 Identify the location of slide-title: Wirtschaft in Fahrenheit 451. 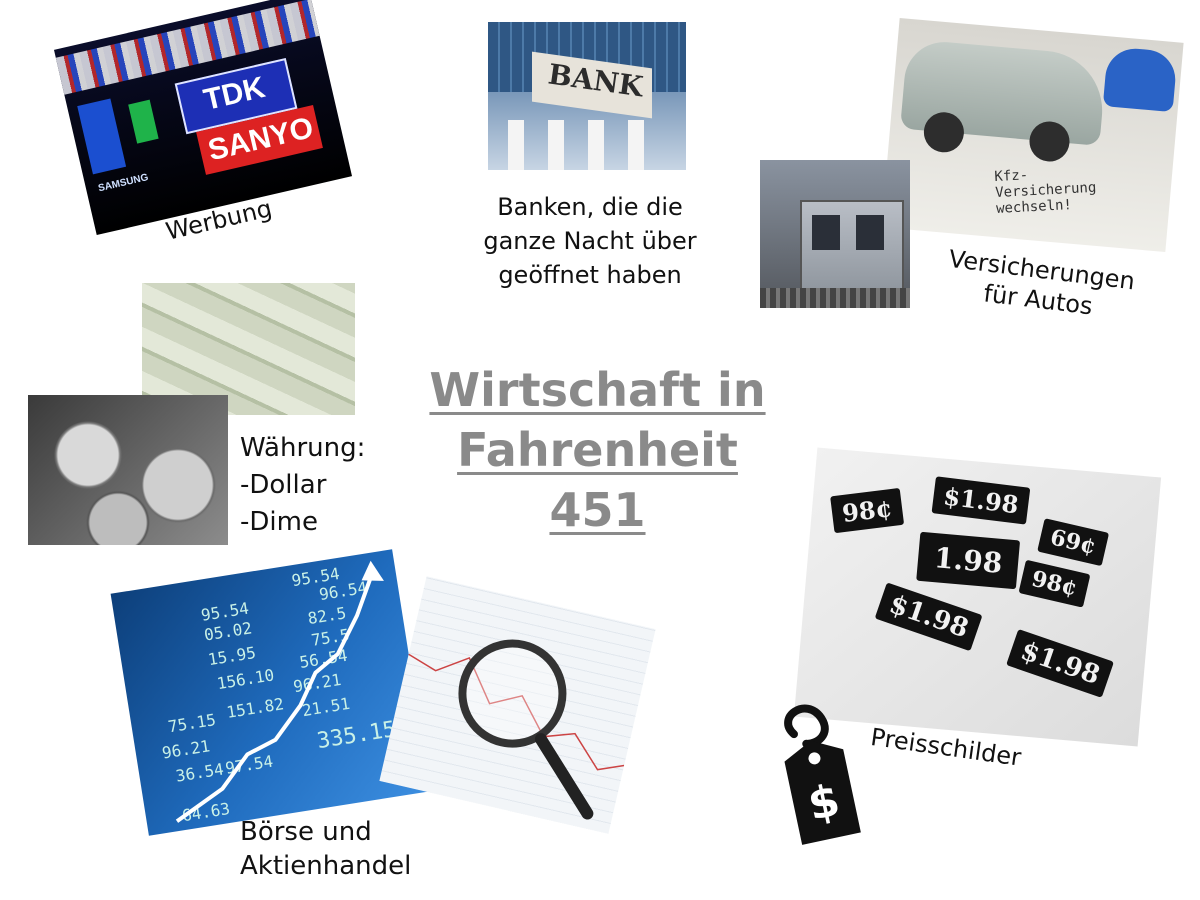
(597, 450).